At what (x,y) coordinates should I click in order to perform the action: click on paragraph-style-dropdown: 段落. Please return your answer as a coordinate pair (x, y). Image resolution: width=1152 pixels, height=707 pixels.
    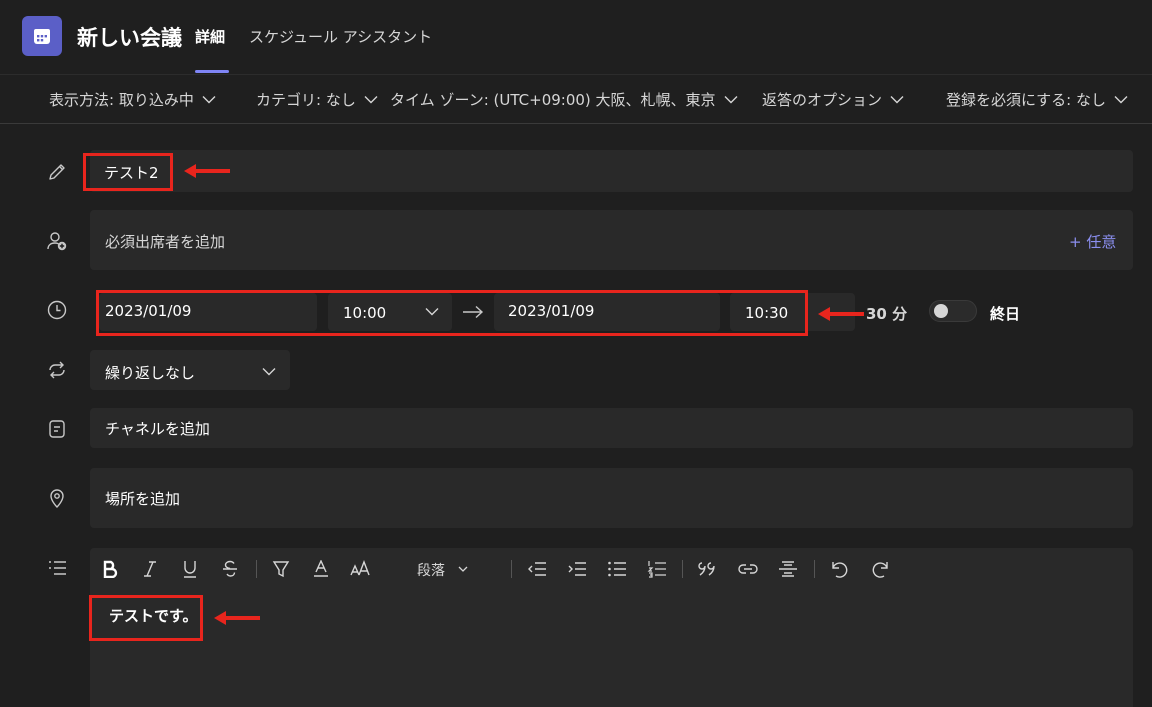
    Looking at the image, I should click on (431, 570).